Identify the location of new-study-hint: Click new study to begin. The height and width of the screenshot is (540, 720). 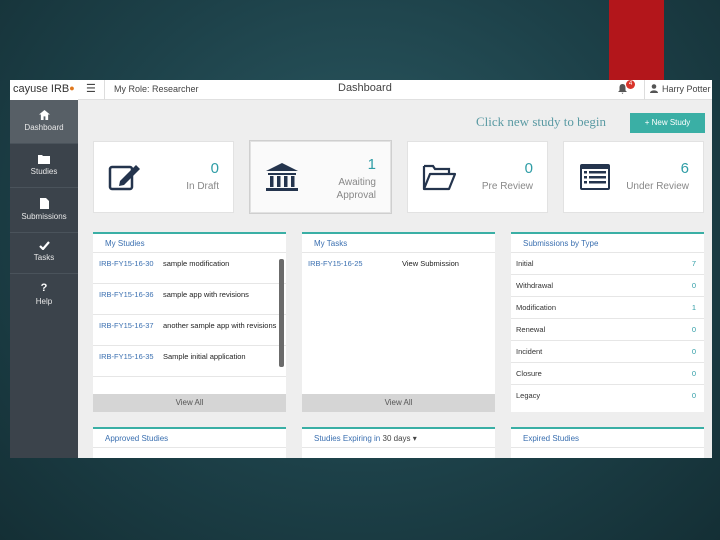
(541, 121).